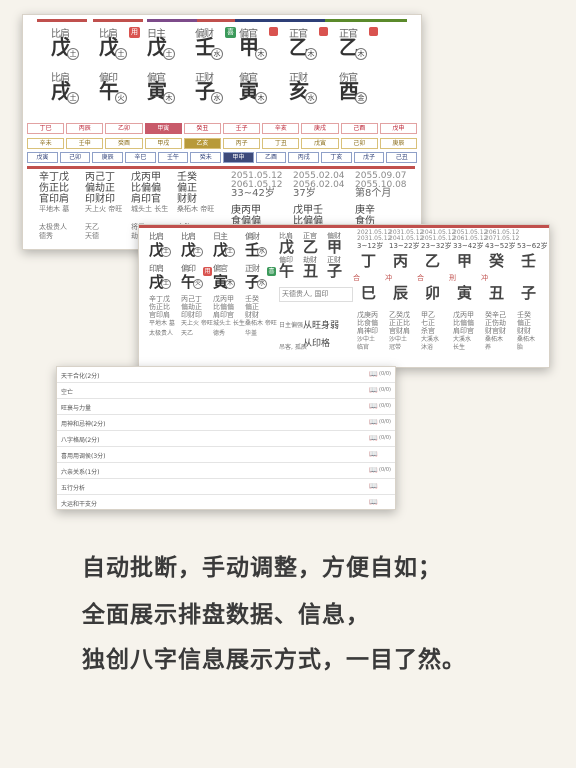 The image size is (576, 768). Describe the element at coordinates (73, 46) in the screenshot. I see `pillar-cell: 比肩戊土` at that location.